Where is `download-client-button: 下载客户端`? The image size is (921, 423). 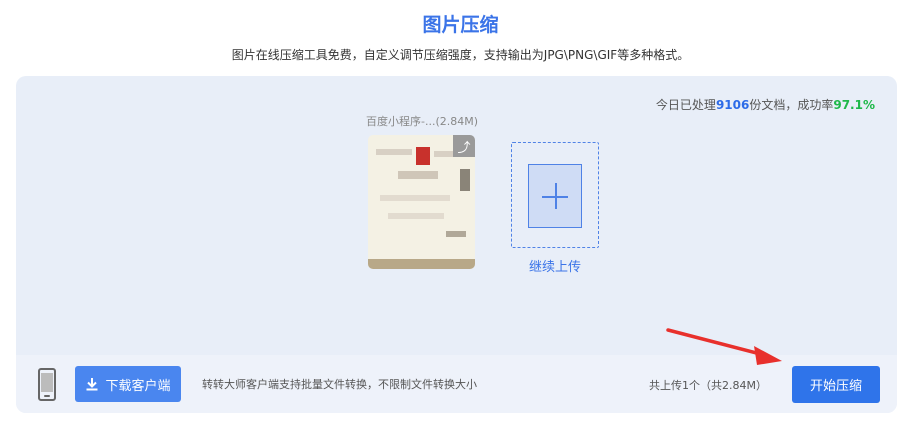
download-client-button: 下载客户端 is located at coordinates (128, 384).